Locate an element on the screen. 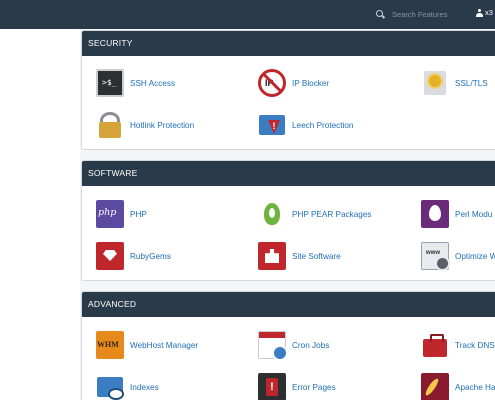 The width and height of the screenshot is (495, 400). track-dns-item: Track DNS is located at coordinates (458, 345).